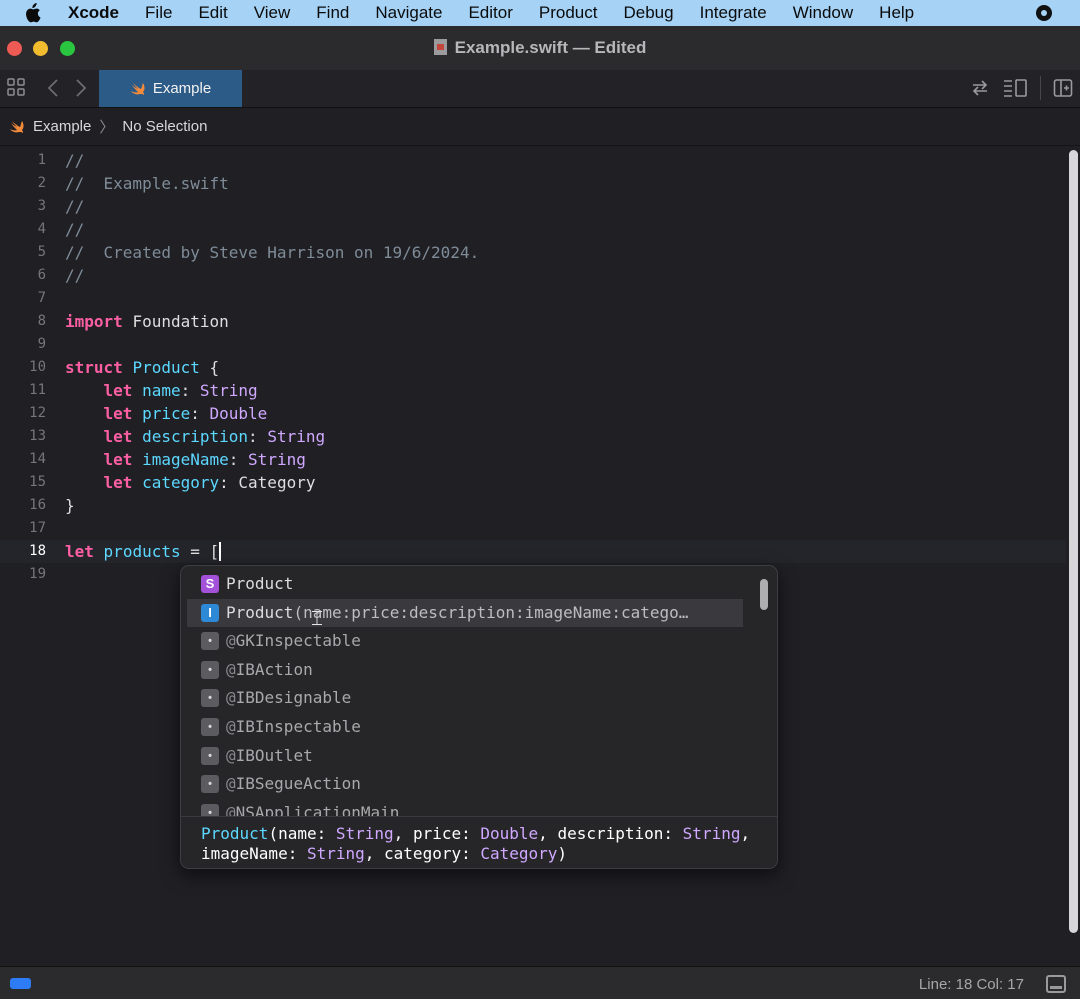 The image size is (1080, 999). I want to click on back-chevron-icon, so click(53, 90).